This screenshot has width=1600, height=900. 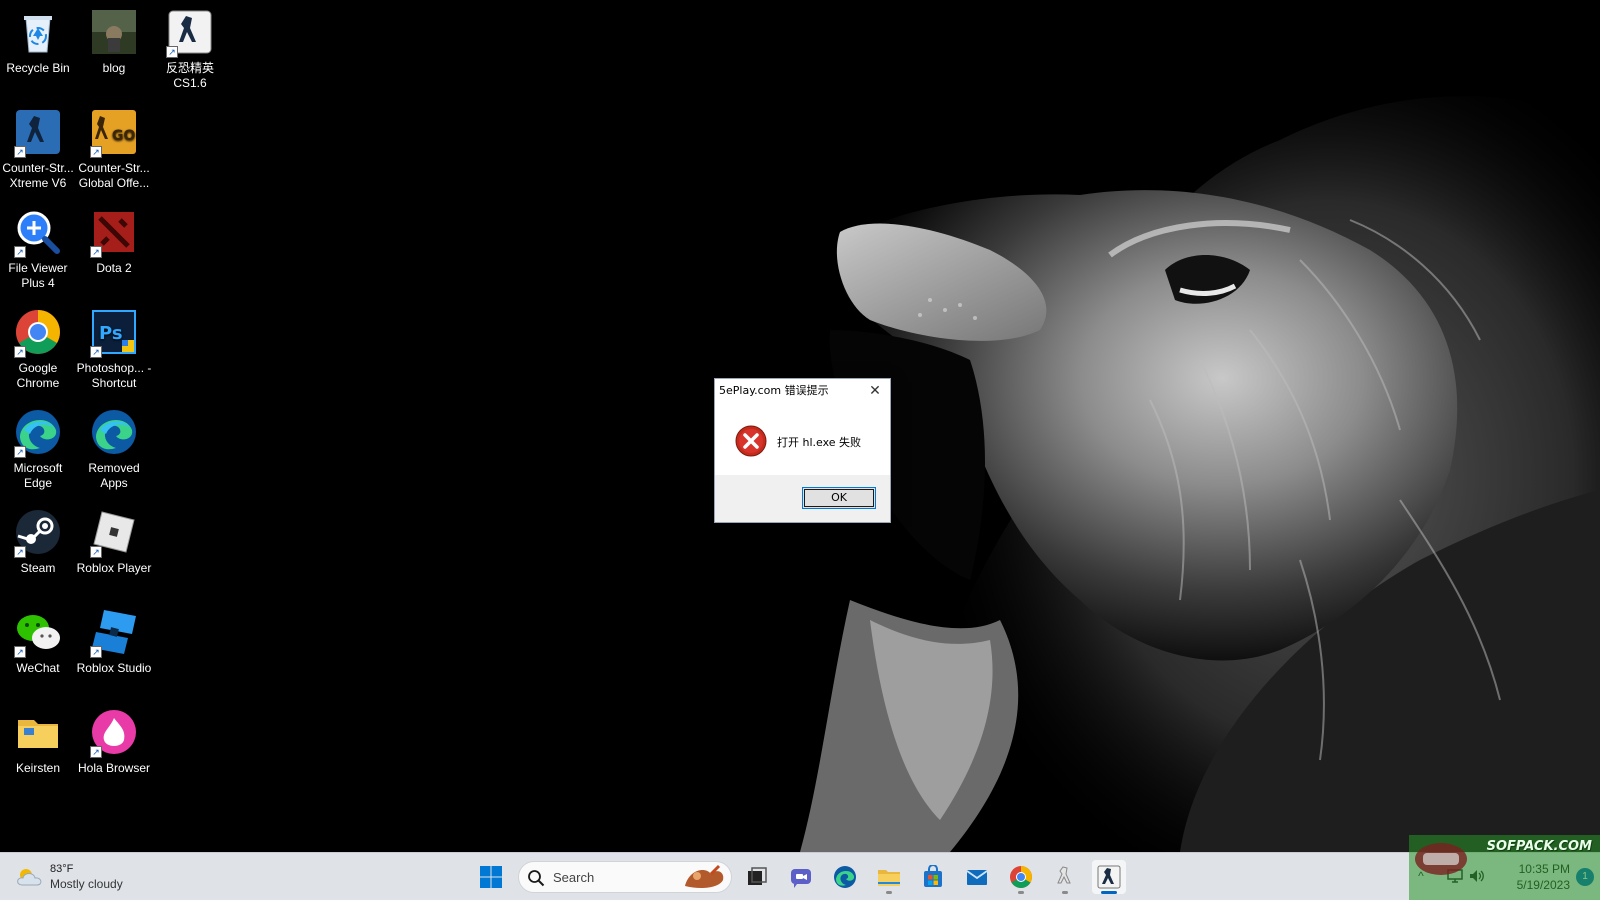 I want to click on cs16-icon, so click(x=1109, y=877).